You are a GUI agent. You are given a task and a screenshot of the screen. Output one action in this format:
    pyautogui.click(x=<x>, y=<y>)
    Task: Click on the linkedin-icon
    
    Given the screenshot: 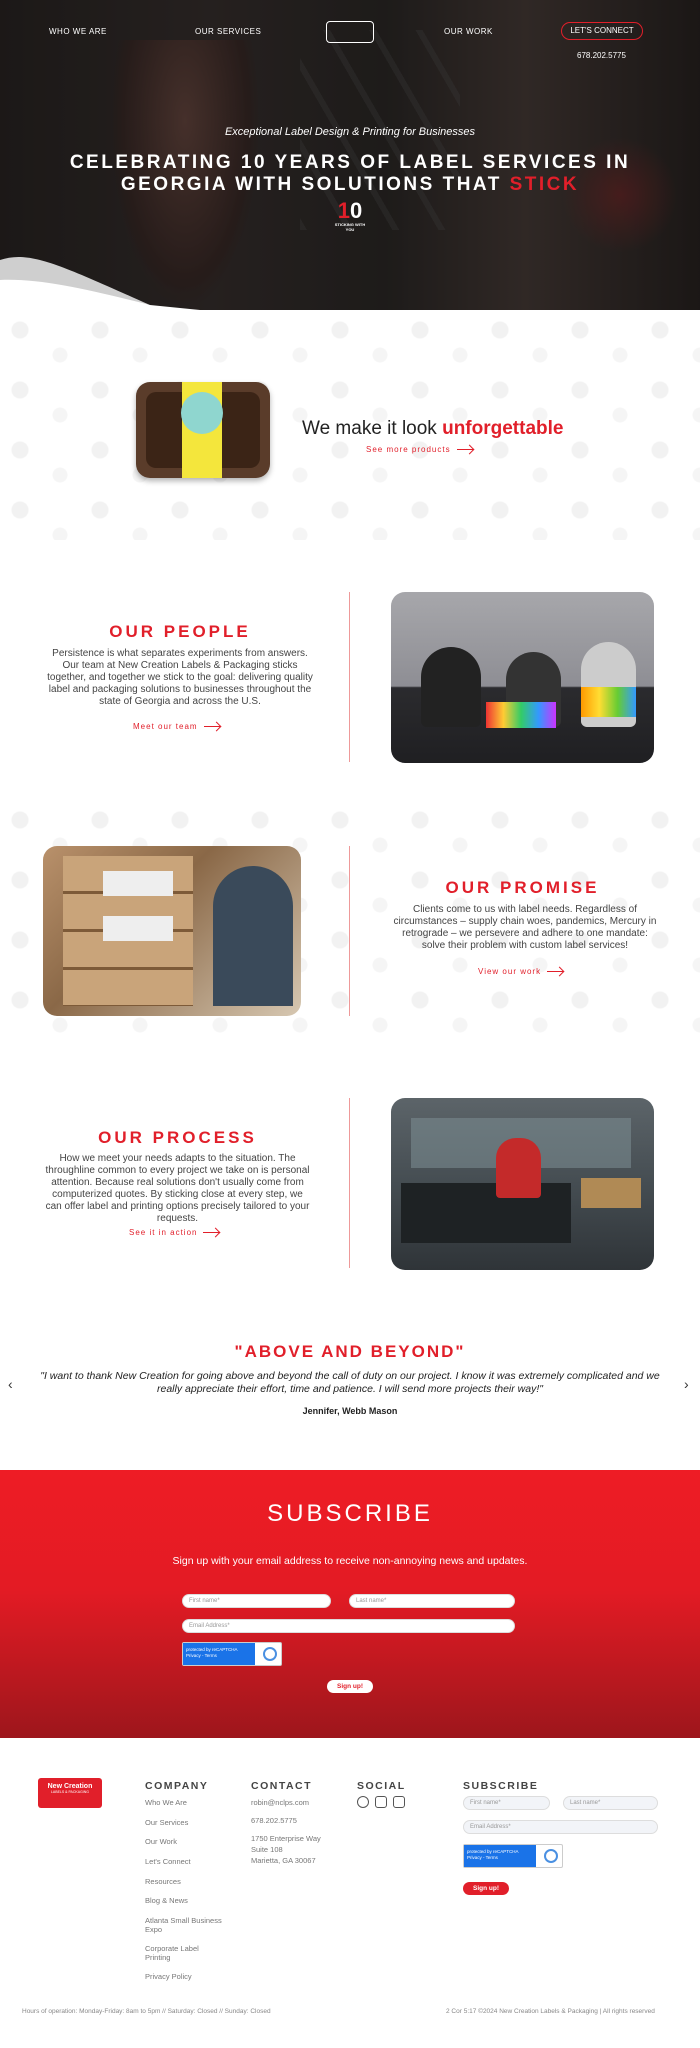 What is the action you would take?
    pyautogui.click(x=399, y=1802)
    